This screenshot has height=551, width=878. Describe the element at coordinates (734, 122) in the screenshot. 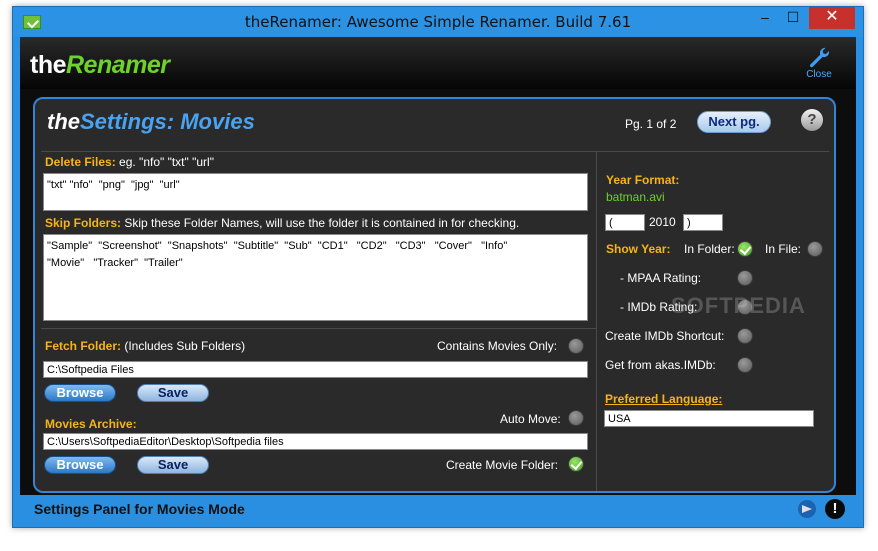

I see `next-page-button: Next pg.` at that location.